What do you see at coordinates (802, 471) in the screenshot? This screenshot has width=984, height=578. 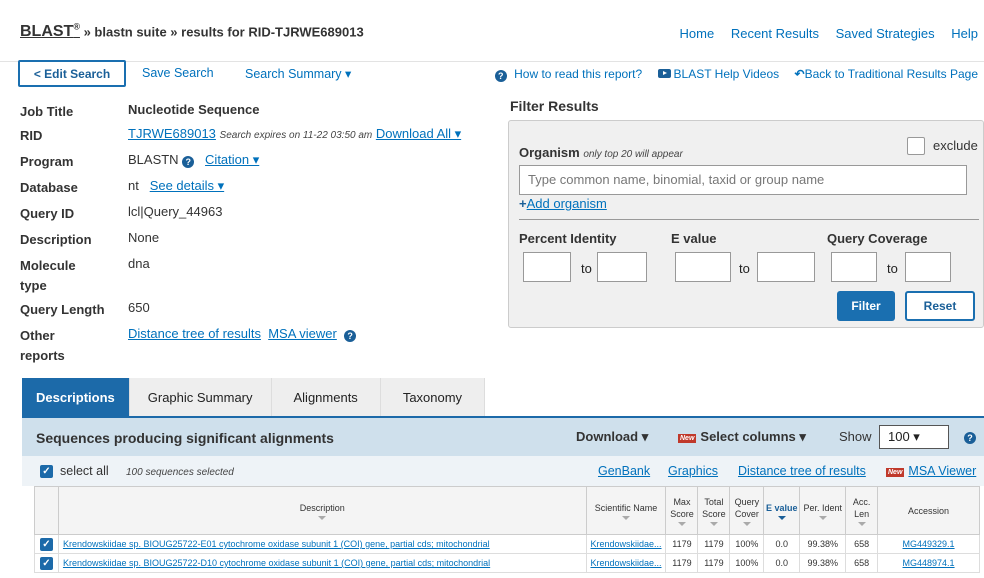 I see `distance-tree-results-link: Distance tree of results` at bounding box center [802, 471].